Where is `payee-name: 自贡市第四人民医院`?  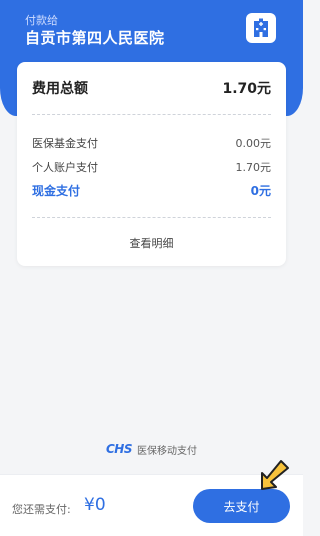
payee-name: 自贡市第四人民医院 is located at coordinates (95, 38).